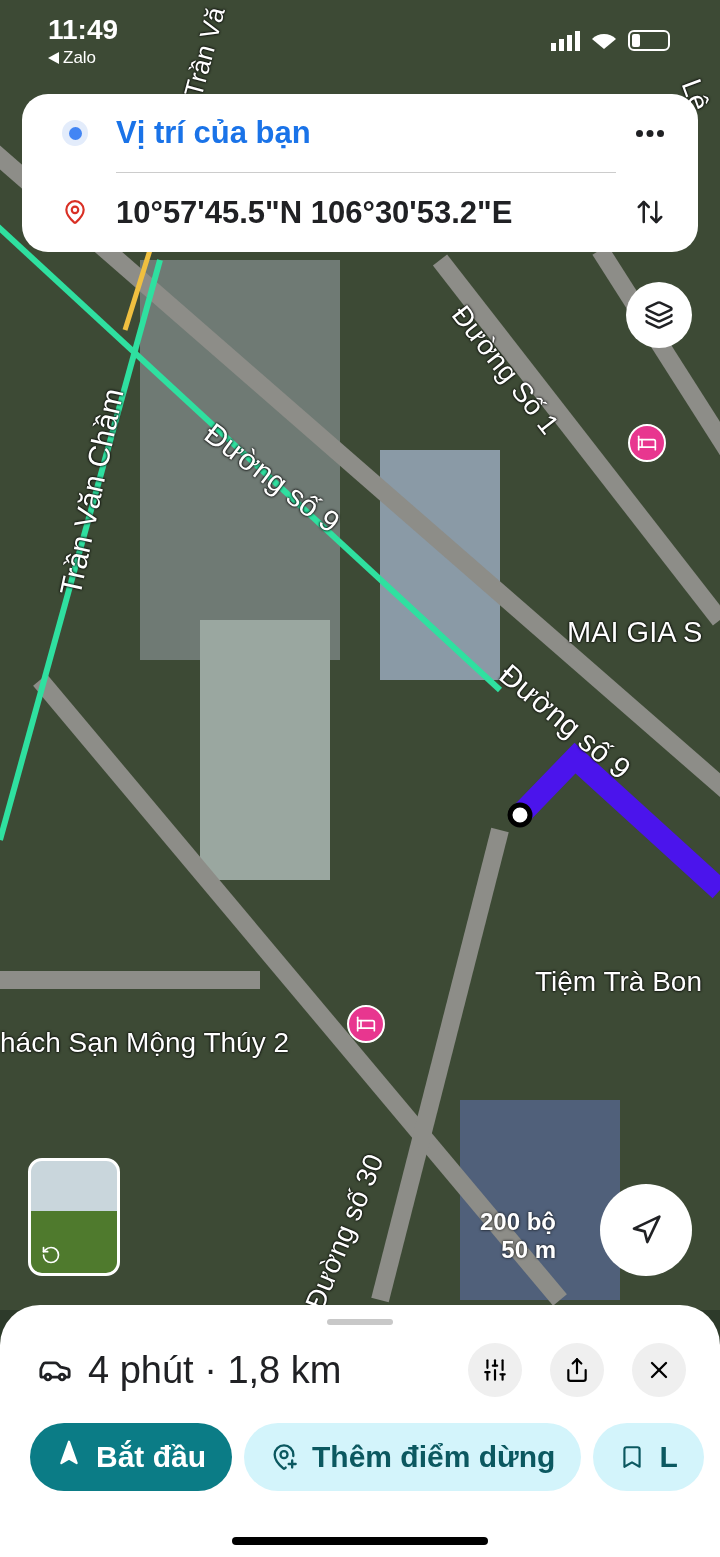 This screenshot has width=720, height=1557. What do you see at coordinates (565, 40) in the screenshot?
I see `signal-icon` at bounding box center [565, 40].